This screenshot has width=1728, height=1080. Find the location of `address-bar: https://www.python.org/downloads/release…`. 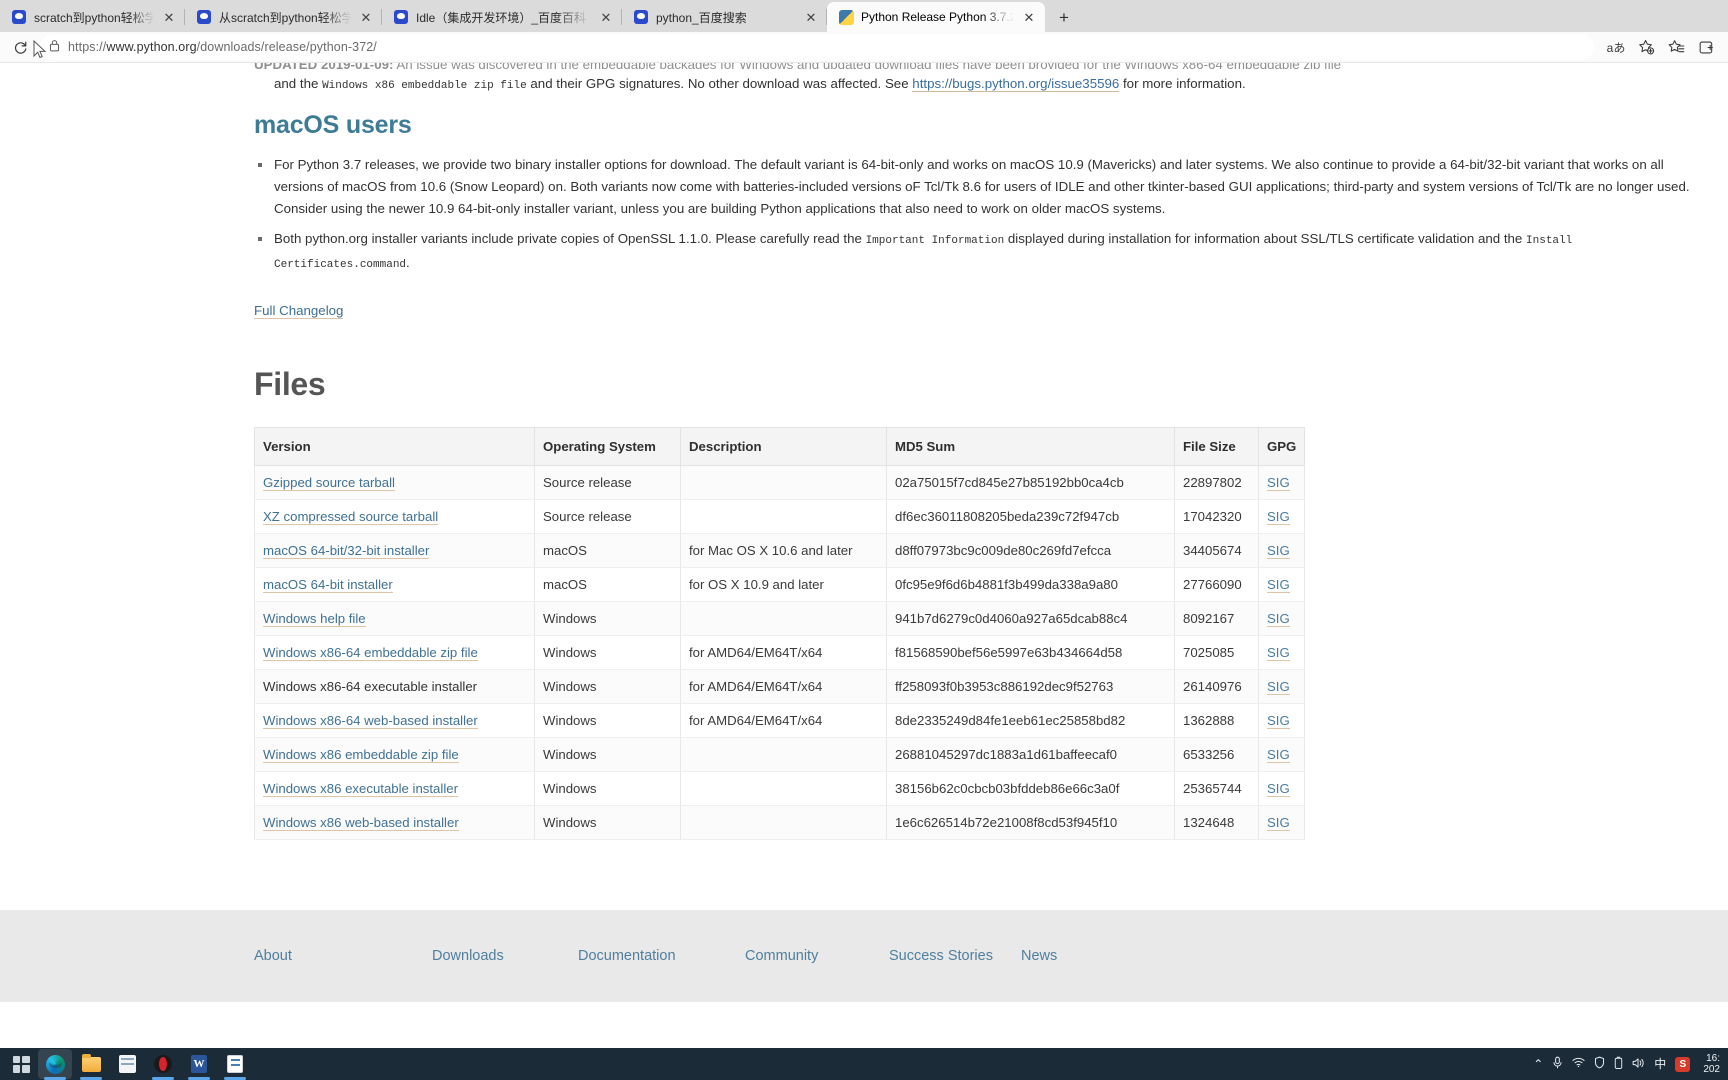

address-bar: https://www.python.org/downloads/release… is located at coordinates (817, 47).